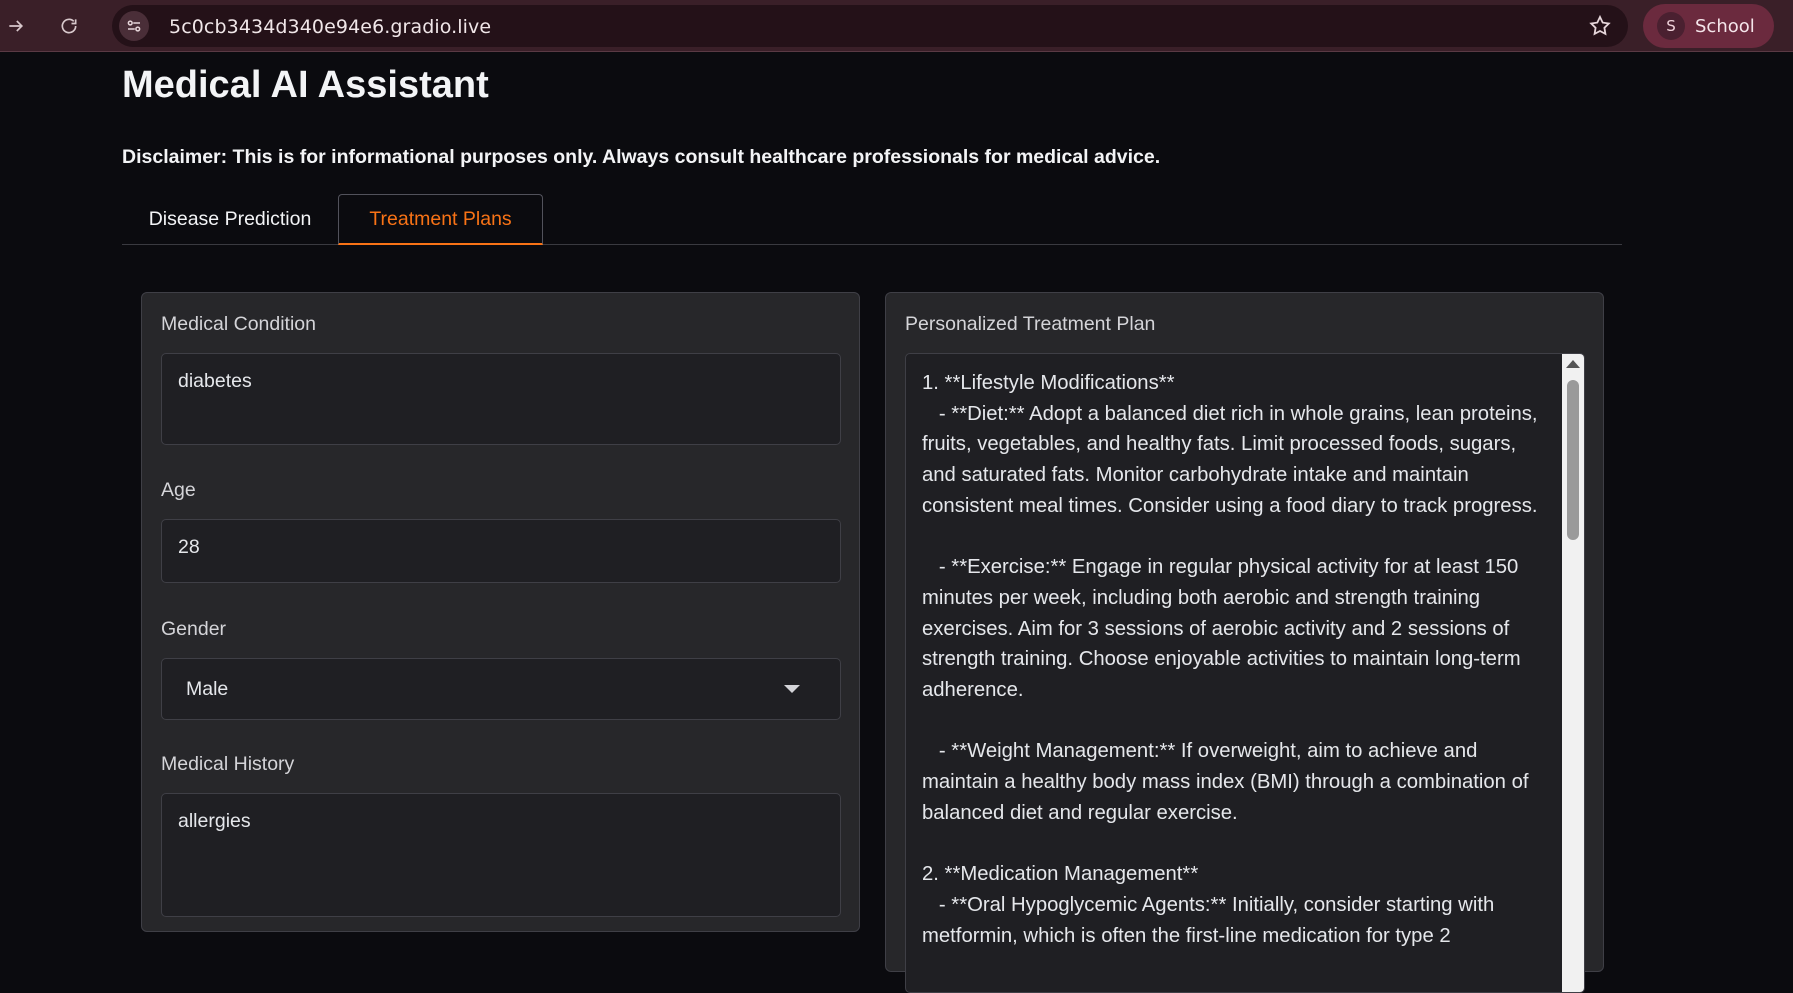 The height and width of the screenshot is (993, 1793). Describe the element at coordinates (1030, 324) in the screenshot. I see `output-label: Personalized Treatment Plan` at that location.